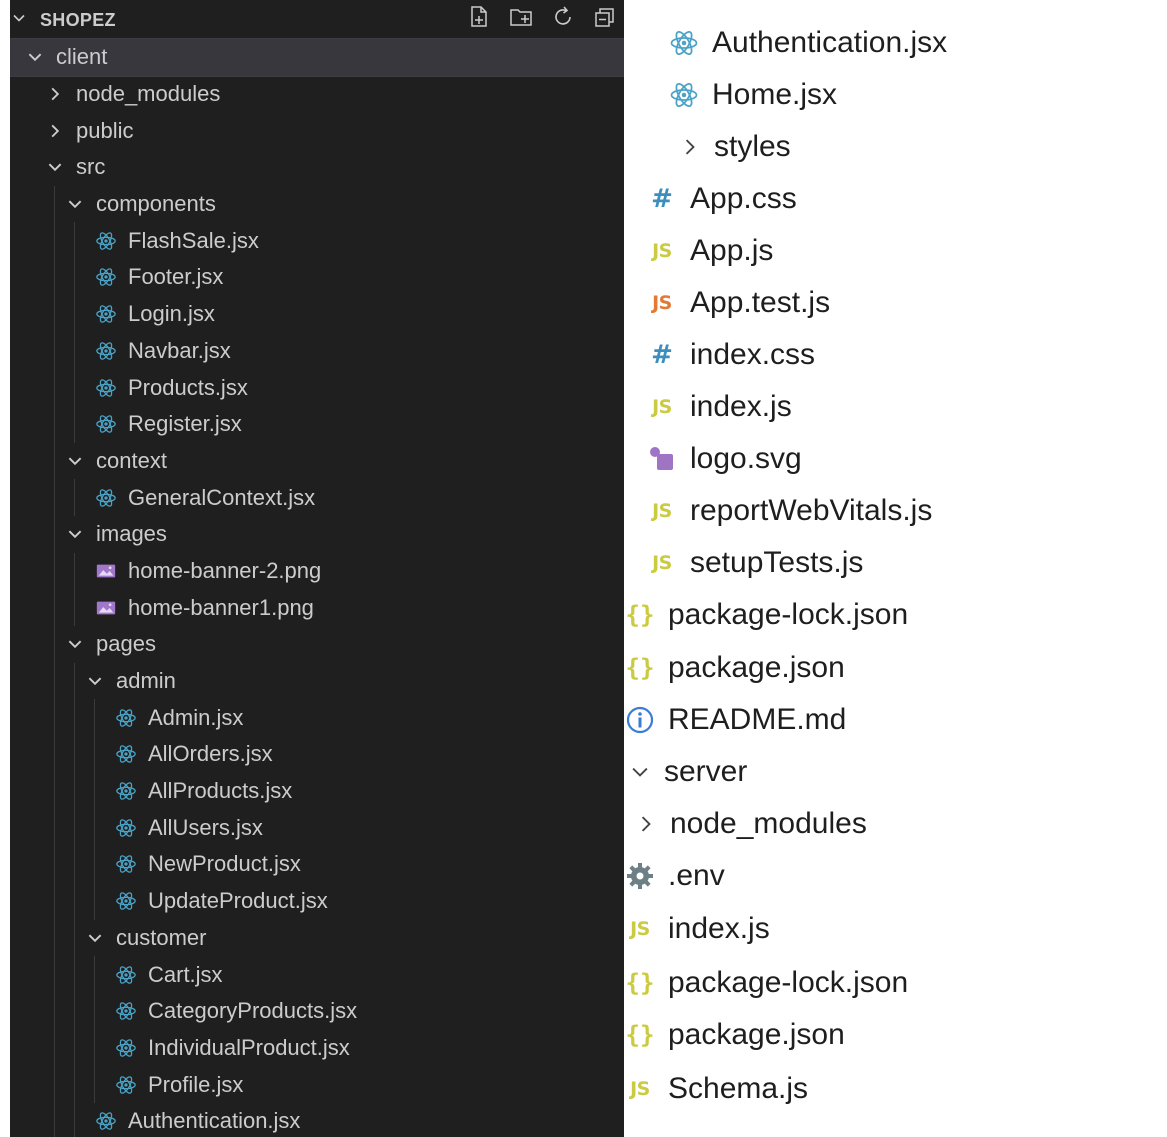 Image resolution: width=1167 pixels, height=1137 pixels. Describe the element at coordinates (317, 974) in the screenshot. I see `file-cart-jsx: Cart.jsx` at that location.